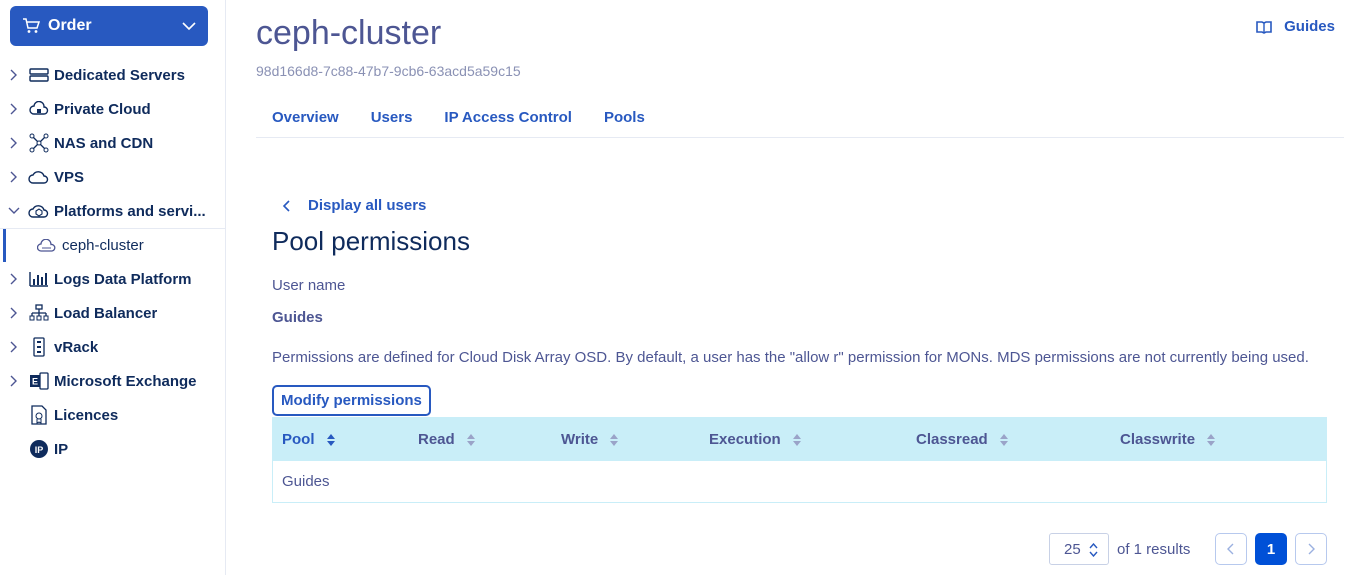 The image size is (1359, 575). I want to click on cloud-icon, so click(39, 177).